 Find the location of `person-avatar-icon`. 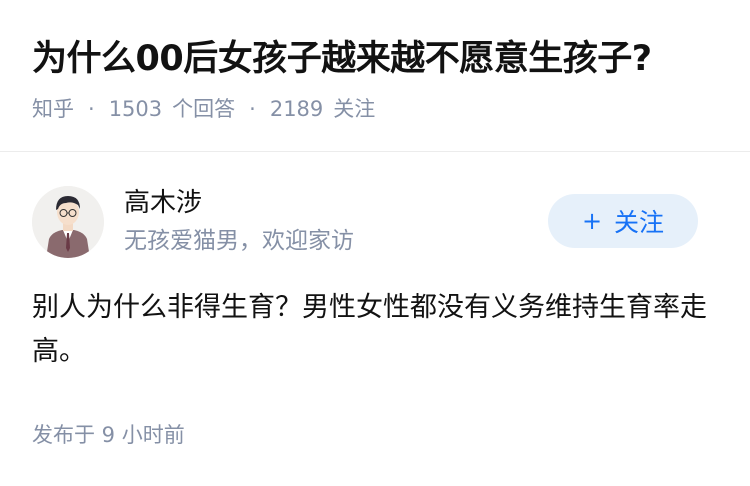

person-avatar-icon is located at coordinates (68, 222).